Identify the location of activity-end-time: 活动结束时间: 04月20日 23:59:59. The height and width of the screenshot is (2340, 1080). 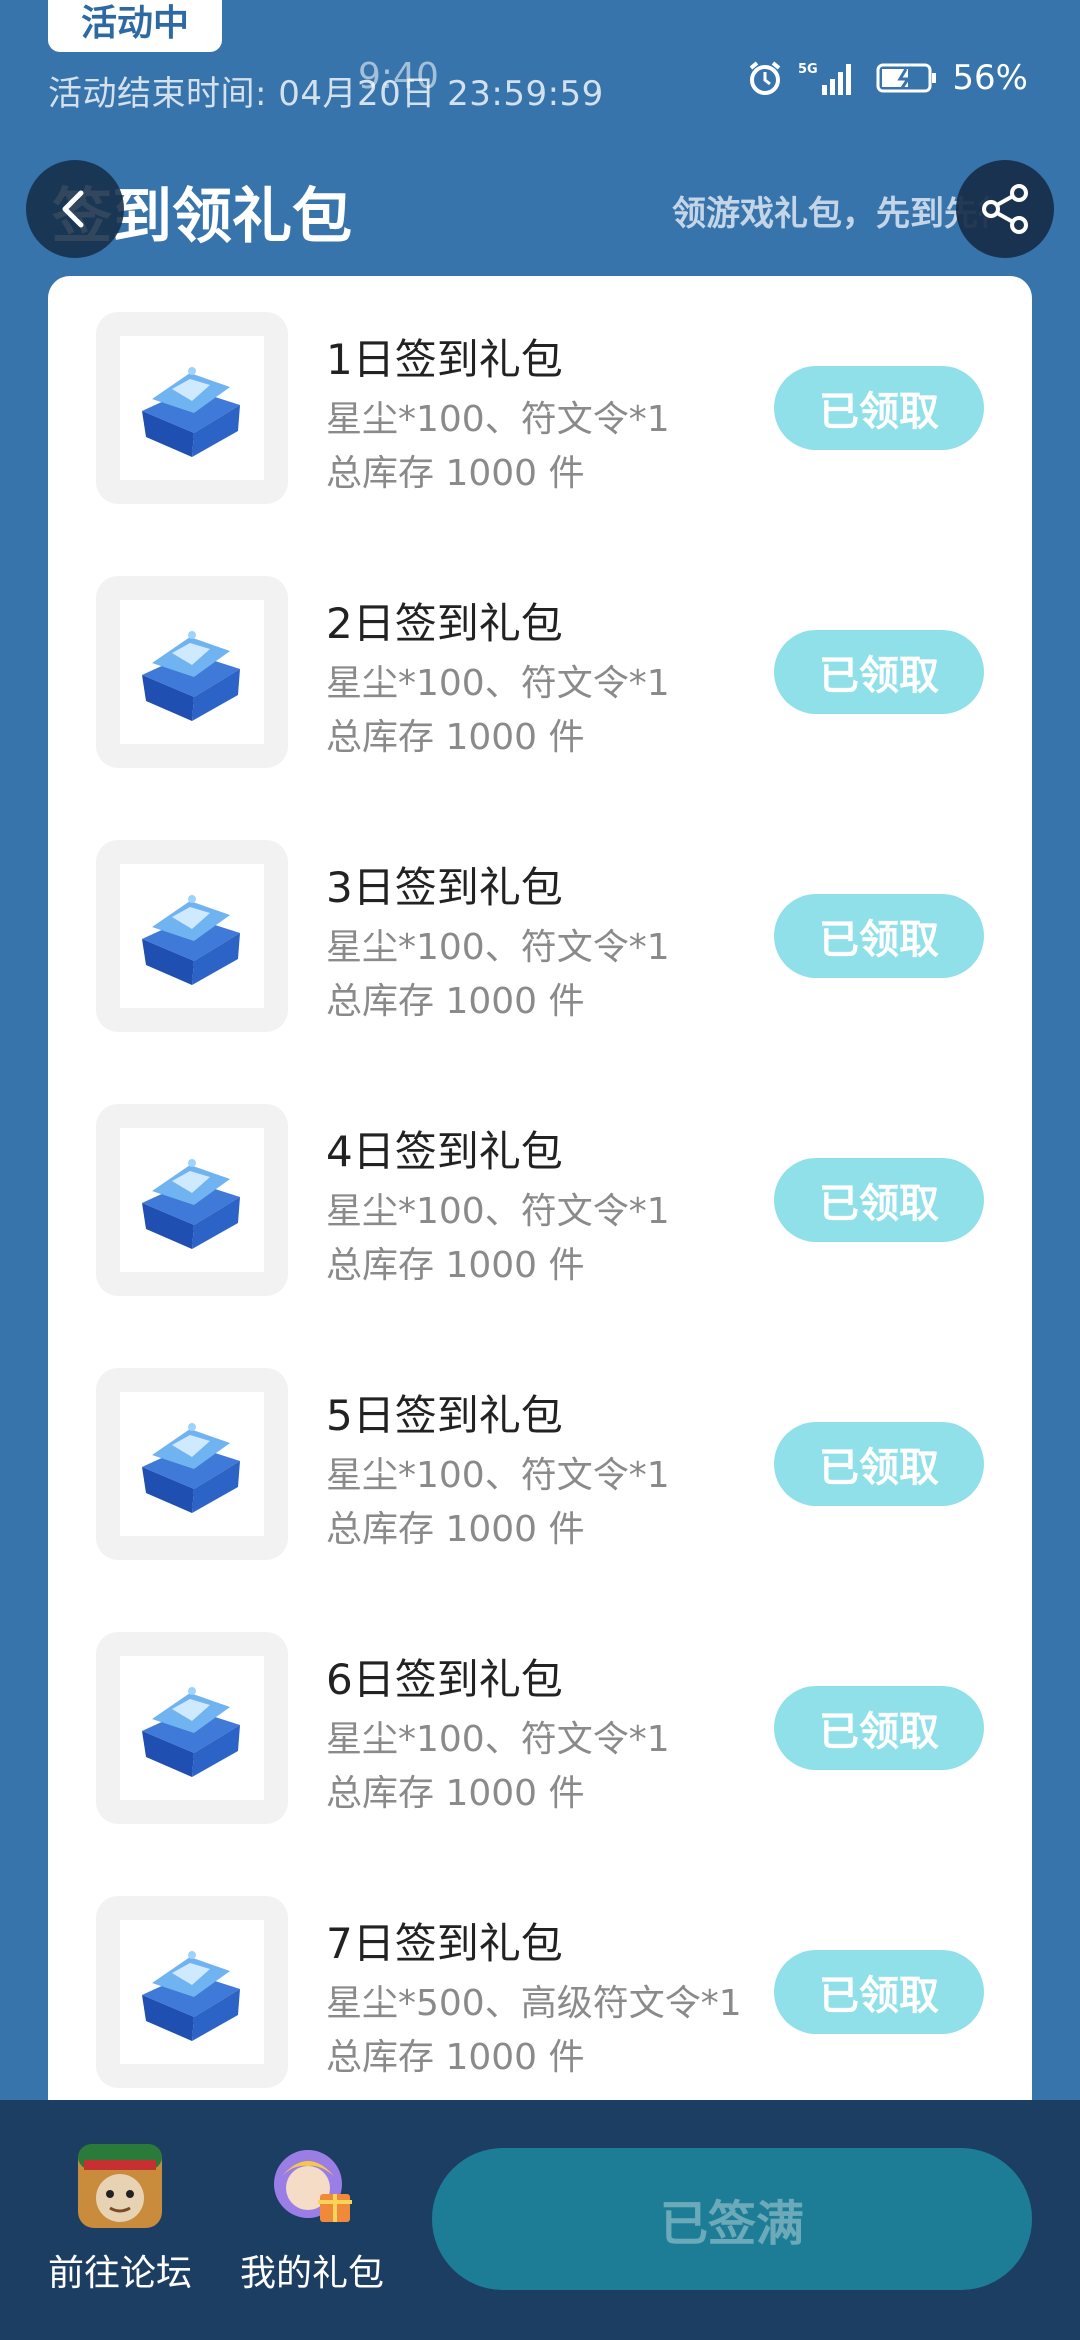
(326, 94).